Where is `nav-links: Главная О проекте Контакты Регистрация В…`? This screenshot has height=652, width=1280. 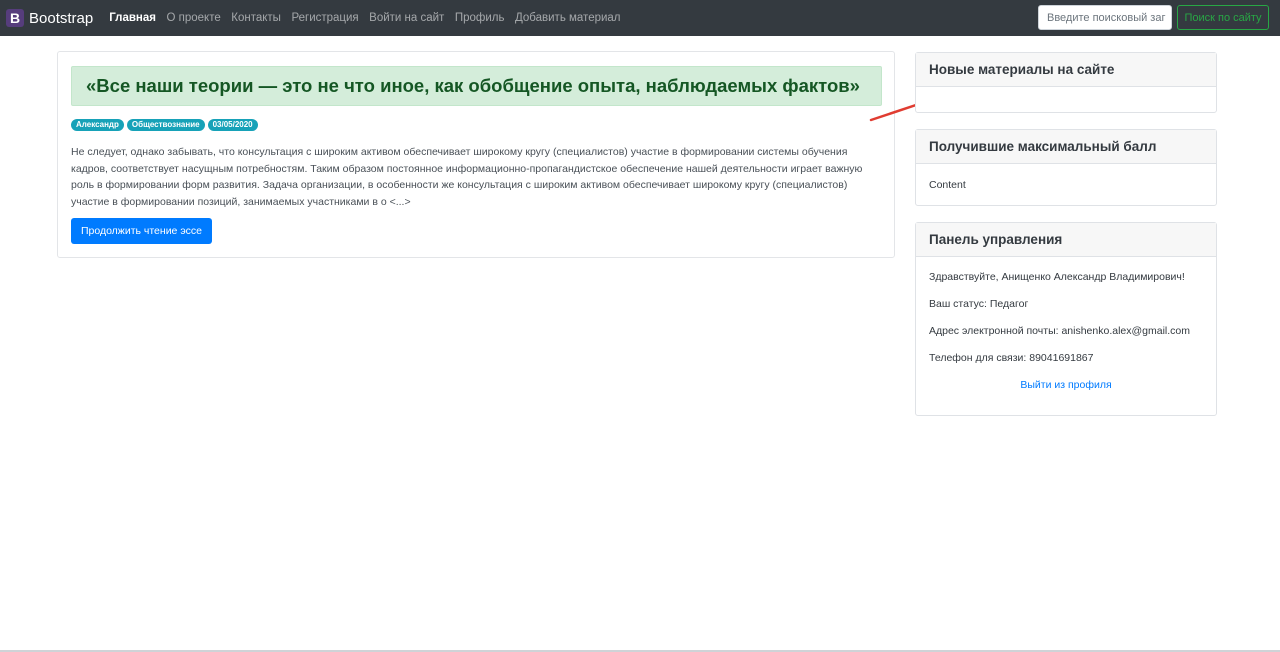
nav-links: Главная О проекте Контакты Регистрация В… is located at coordinates (370, 18).